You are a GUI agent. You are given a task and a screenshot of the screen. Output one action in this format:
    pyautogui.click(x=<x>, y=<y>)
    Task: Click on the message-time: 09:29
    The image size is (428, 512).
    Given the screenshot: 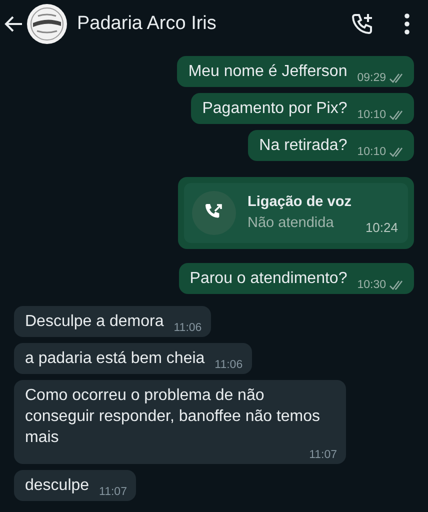 What is the action you would take?
    pyautogui.click(x=371, y=78)
    